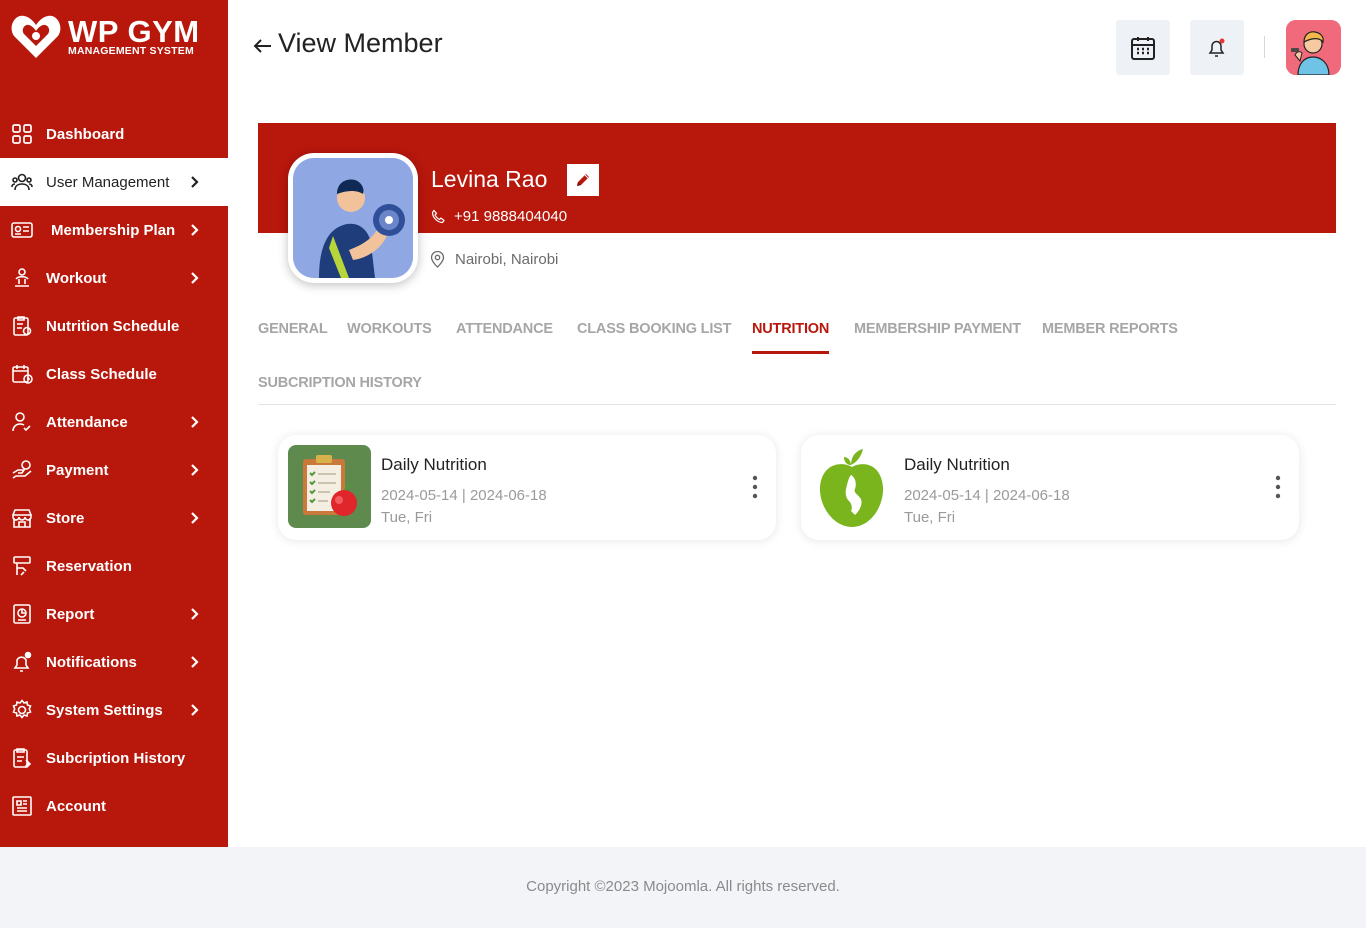 This screenshot has height=928, width=1366. I want to click on brand-logo: WP GYM MANAGEMENT SYSTEM, so click(115, 37).